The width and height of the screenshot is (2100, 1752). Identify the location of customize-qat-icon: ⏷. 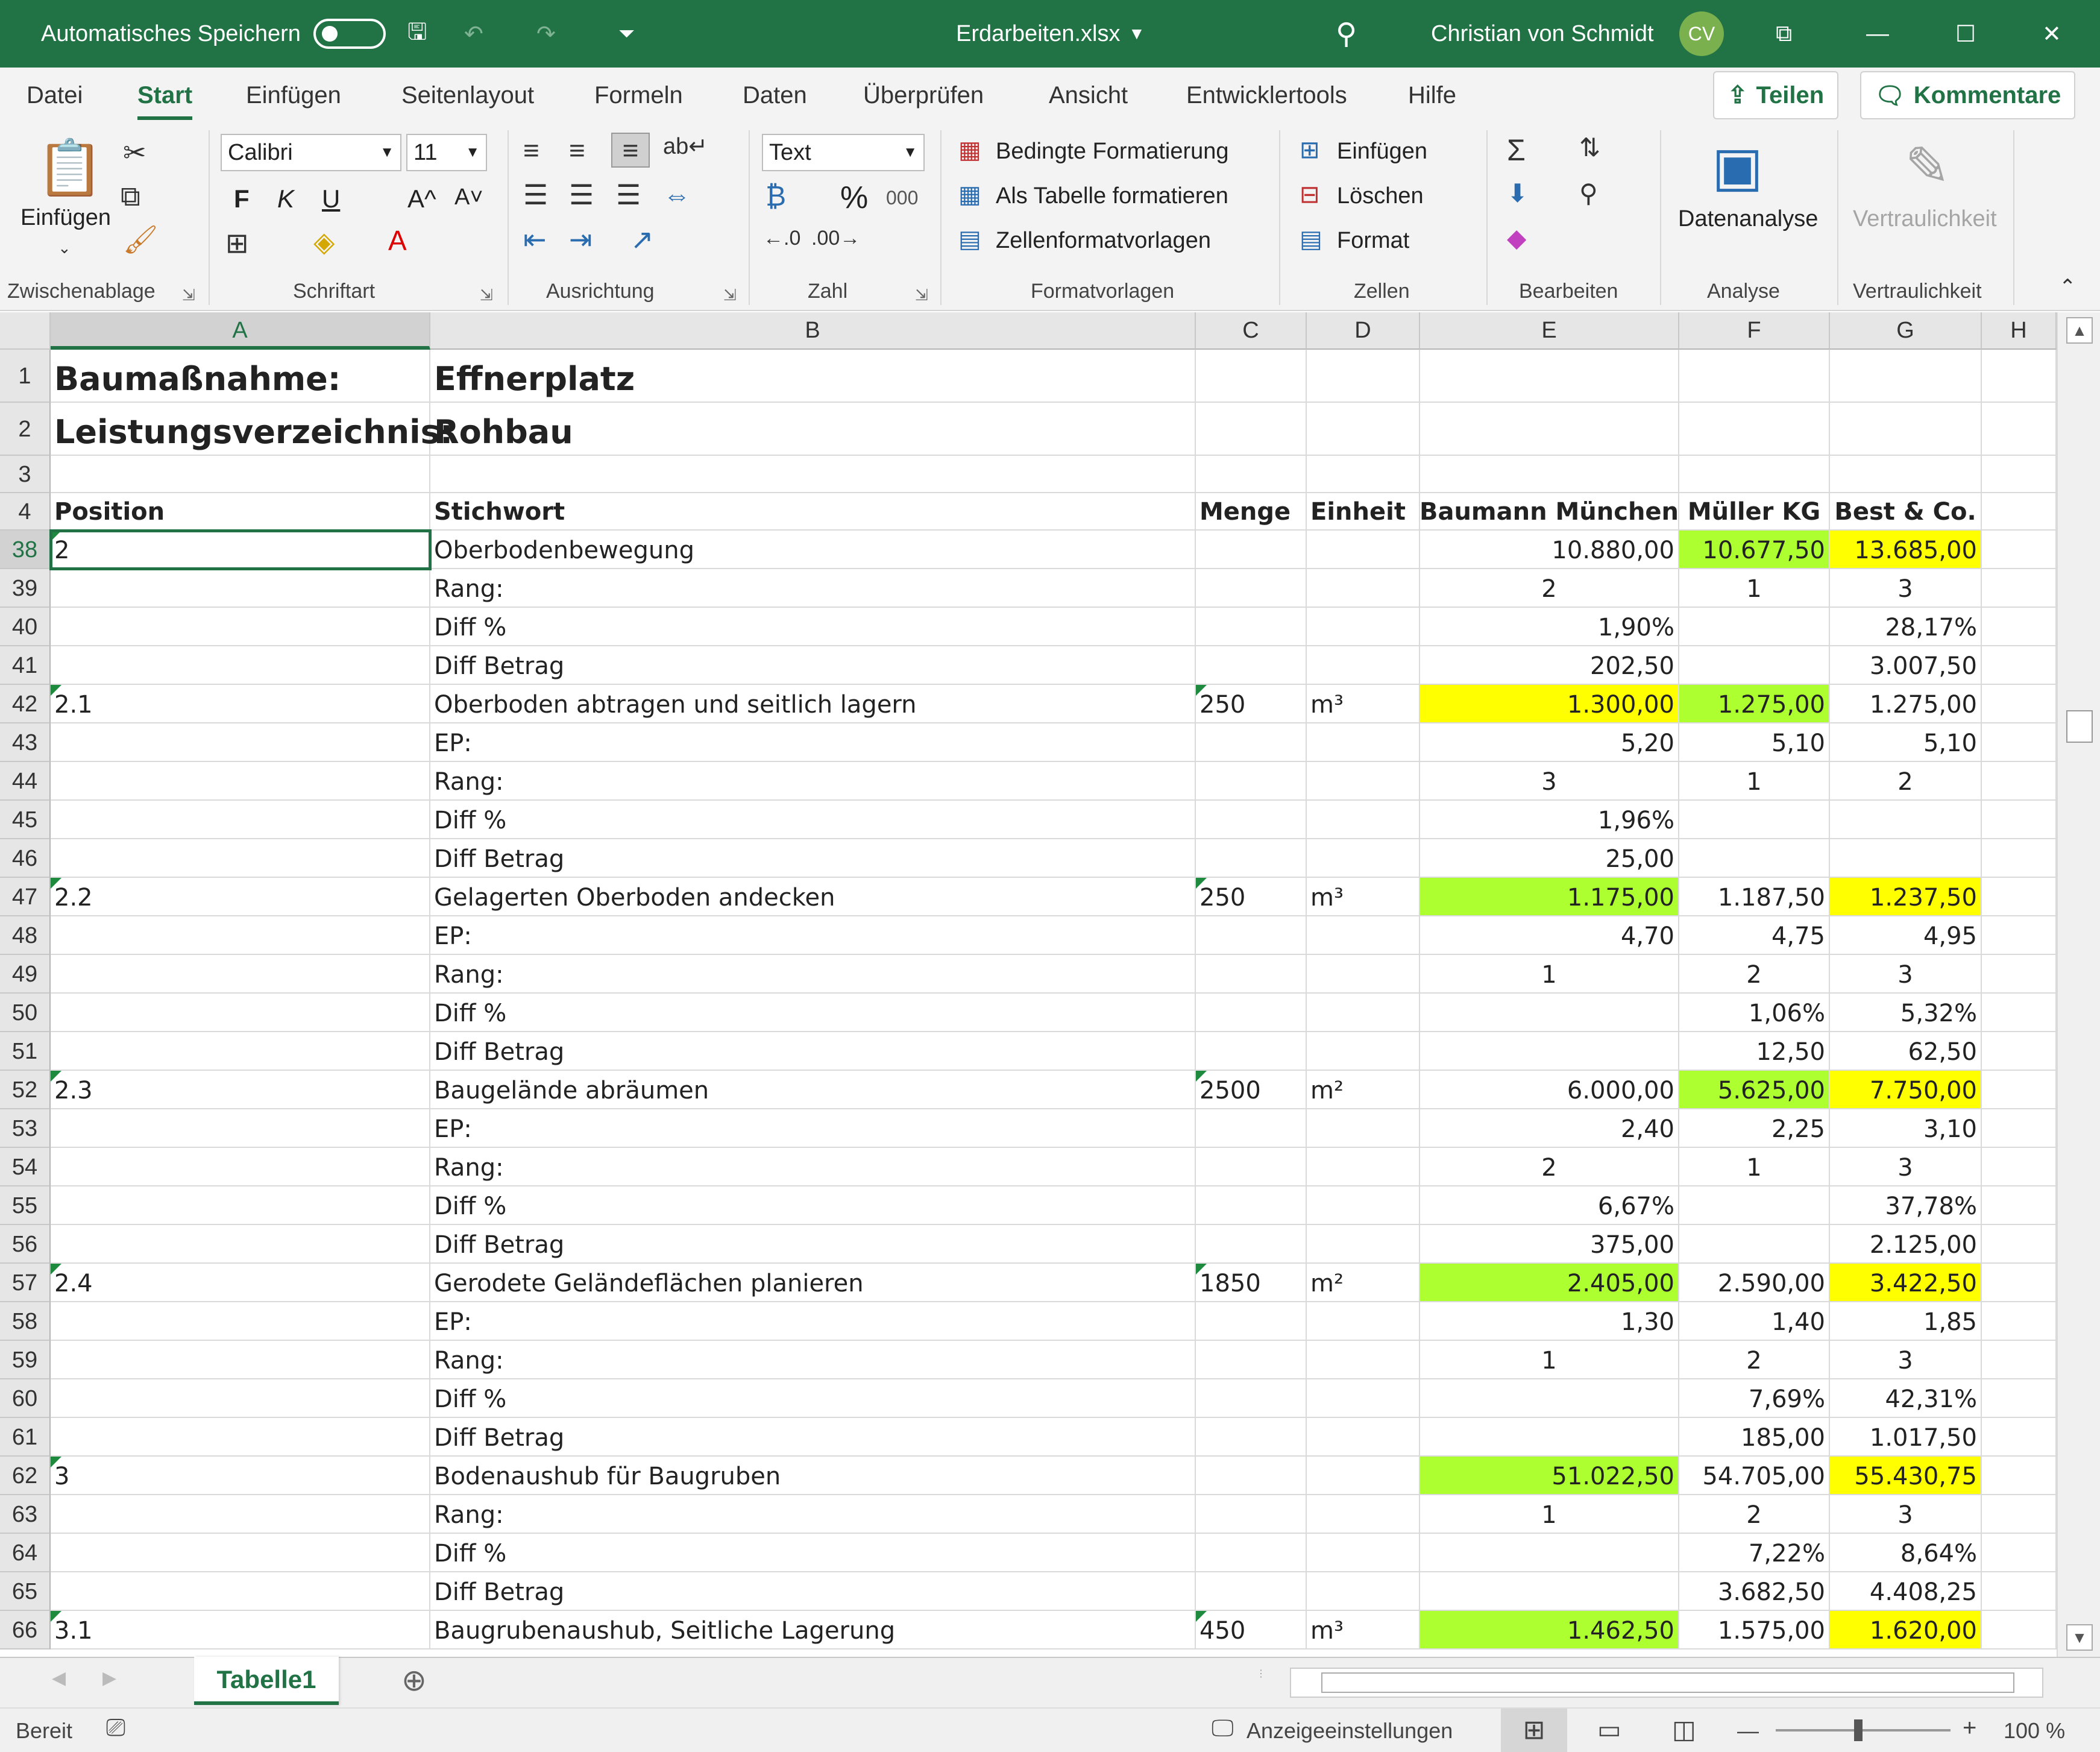
(626, 34).